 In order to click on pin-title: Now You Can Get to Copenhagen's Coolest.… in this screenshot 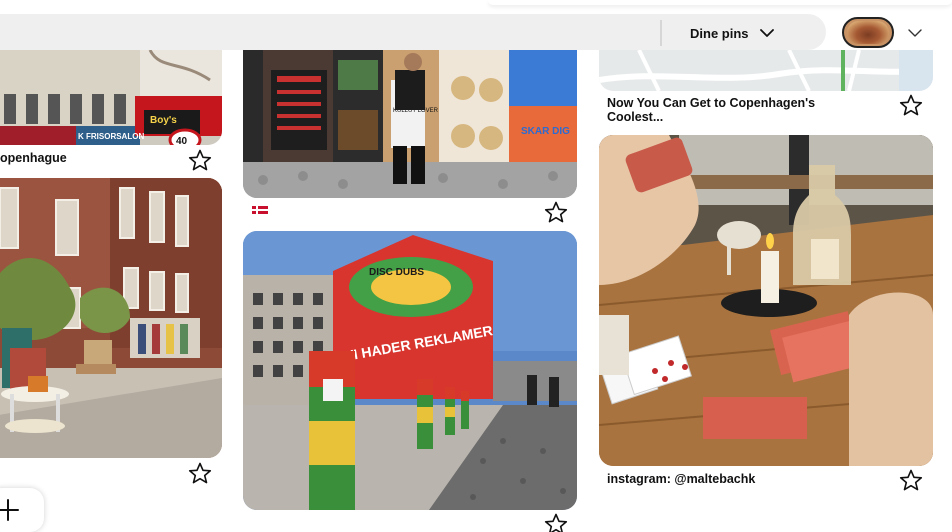, I will do `click(727, 110)`.